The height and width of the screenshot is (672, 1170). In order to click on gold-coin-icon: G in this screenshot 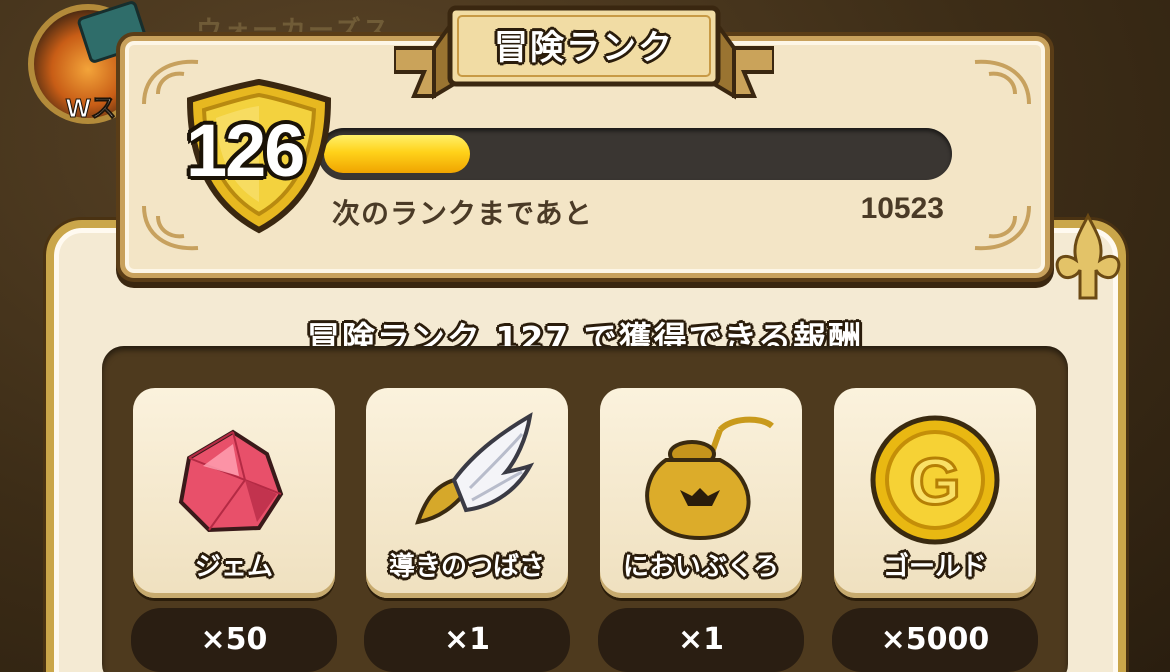, I will do `click(935, 480)`.